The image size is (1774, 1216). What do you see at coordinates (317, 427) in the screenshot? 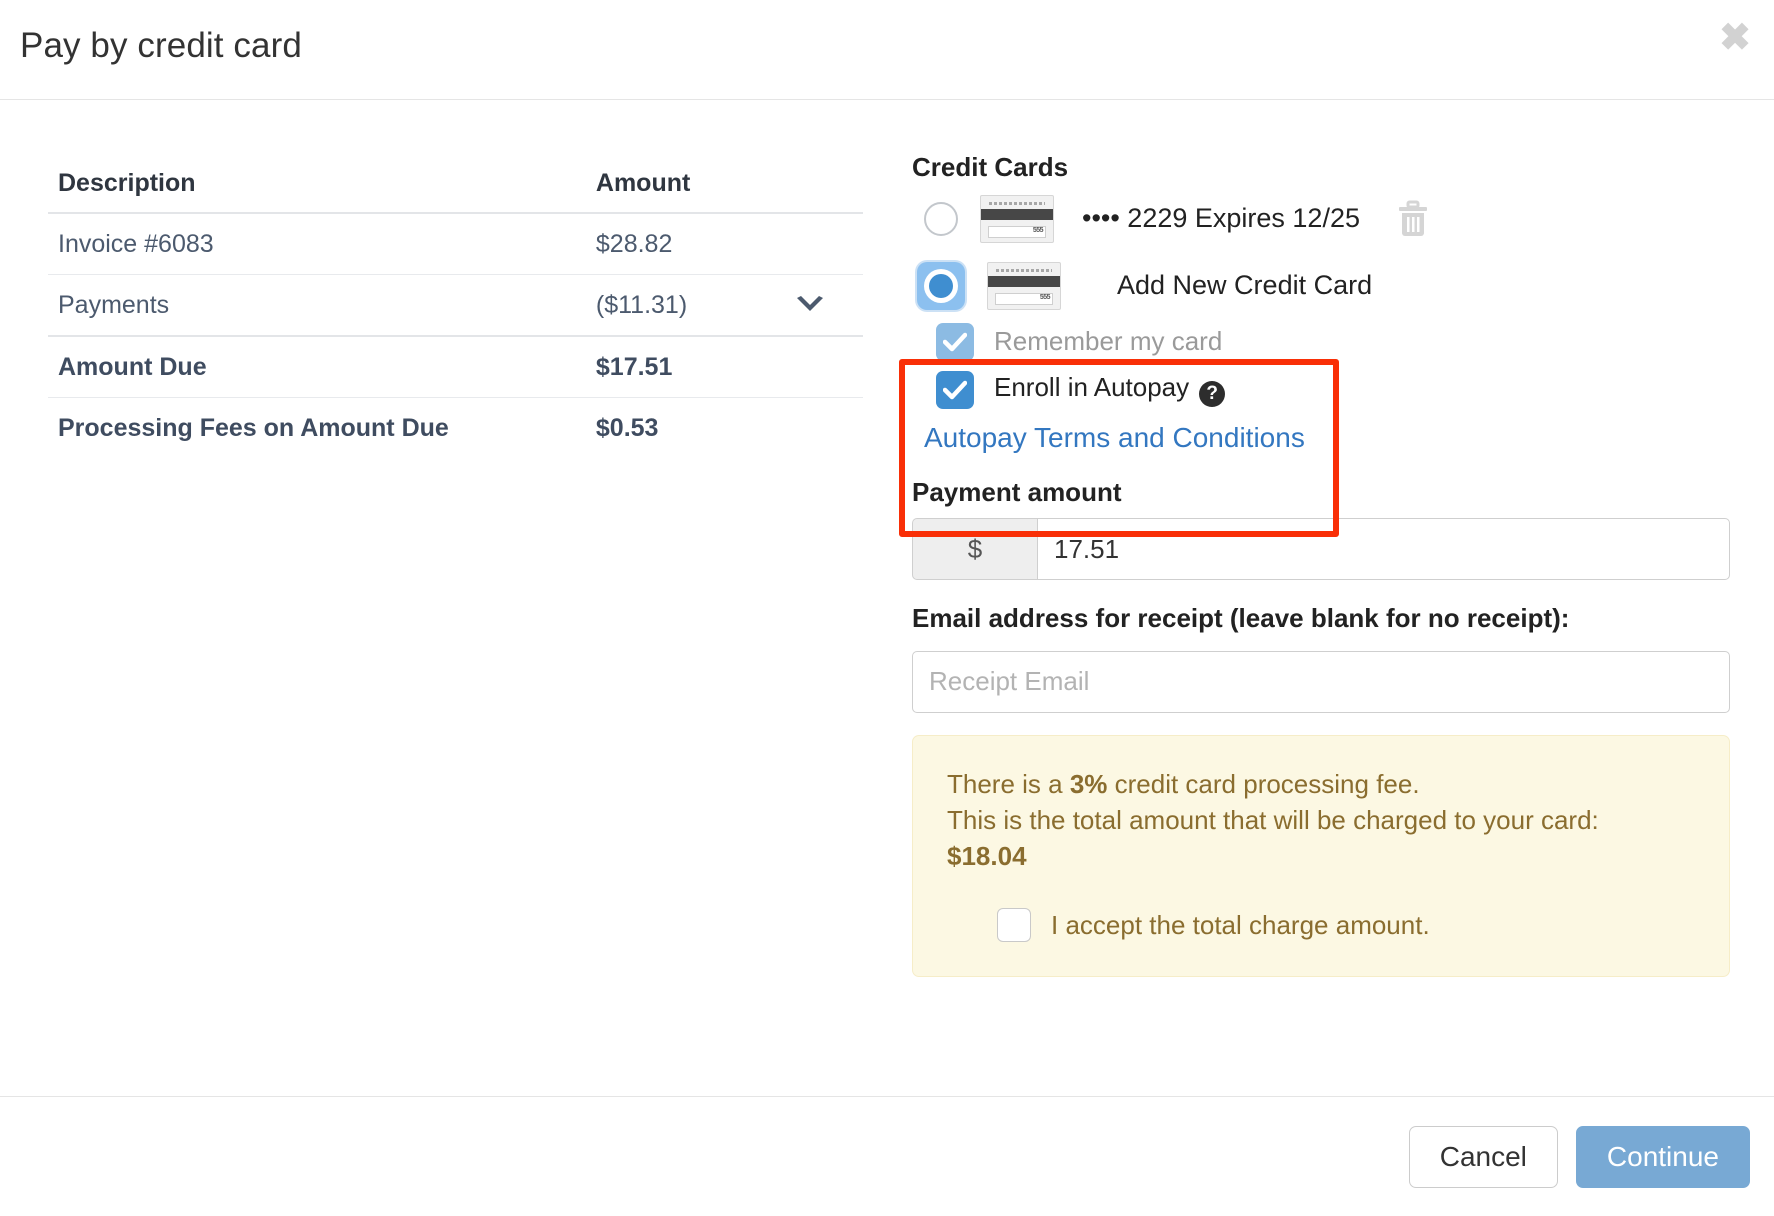
I see `row-description: Processing Fees on Amount Due` at bounding box center [317, 427].